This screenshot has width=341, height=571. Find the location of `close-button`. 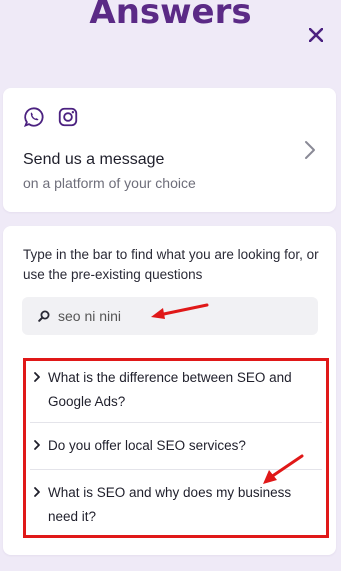

close-button is located at coordinates (316, 35).